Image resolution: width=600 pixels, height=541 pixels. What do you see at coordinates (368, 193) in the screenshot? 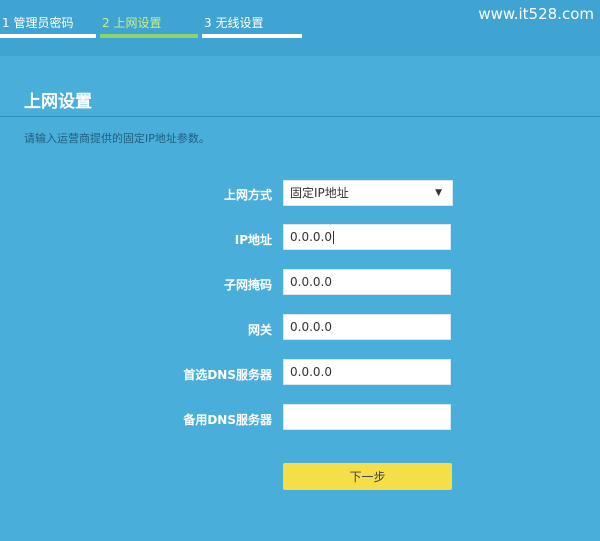
I see `connection-type-select: 固定IP地址 ▼` at bounding box center [368, 193].